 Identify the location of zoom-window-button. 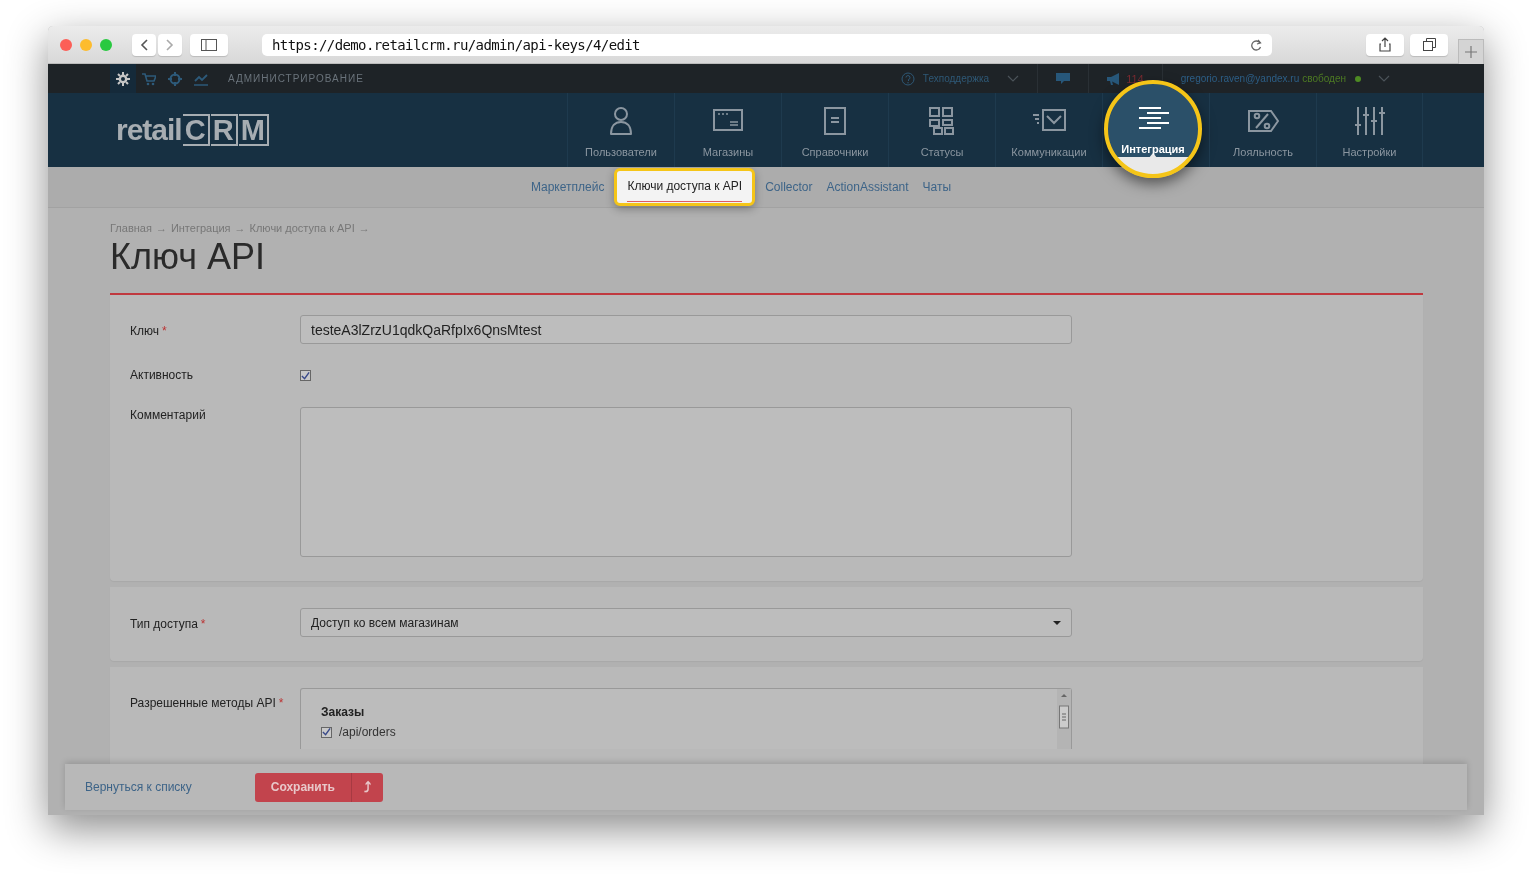
(106, 44).